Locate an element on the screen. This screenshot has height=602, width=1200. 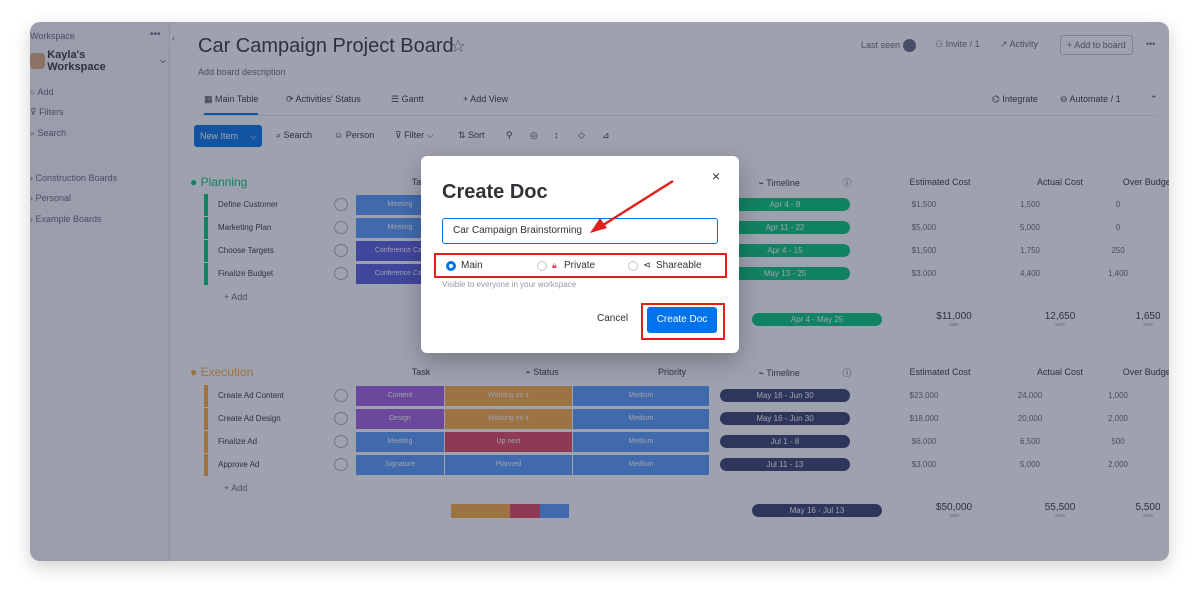
create-highlight-box is located at coordinates (683, 321).